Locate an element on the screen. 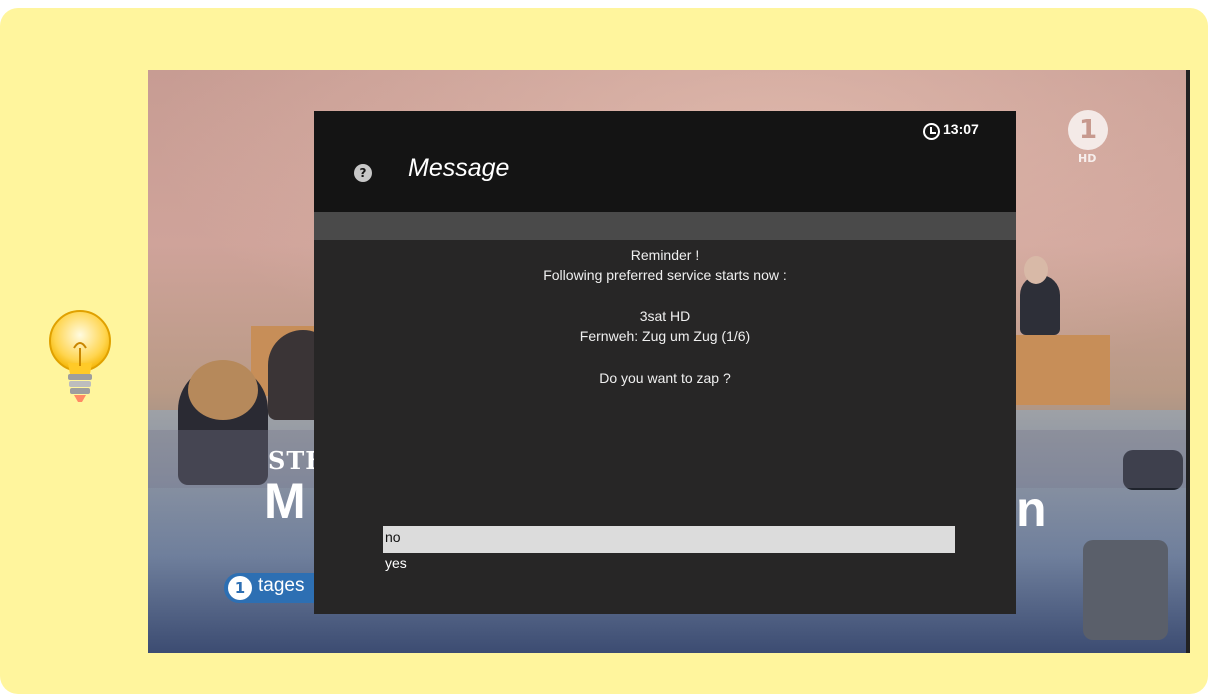  person-right is located at coordinates (1040, 305).